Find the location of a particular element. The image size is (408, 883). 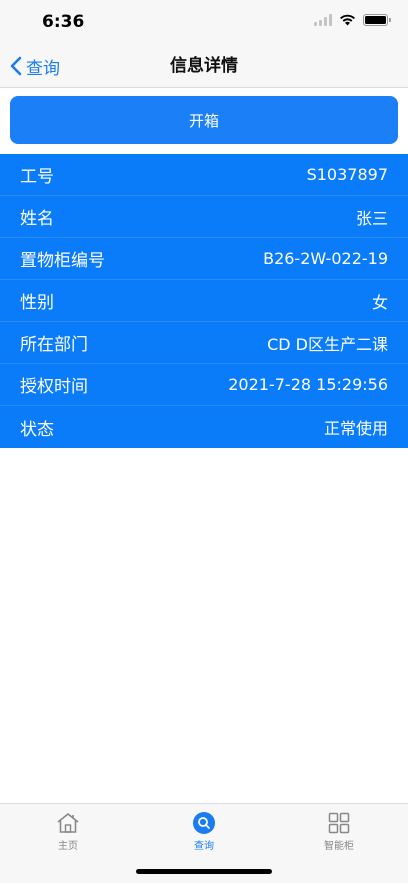

cellular-signal-icon is located at coordinates (323, 20).